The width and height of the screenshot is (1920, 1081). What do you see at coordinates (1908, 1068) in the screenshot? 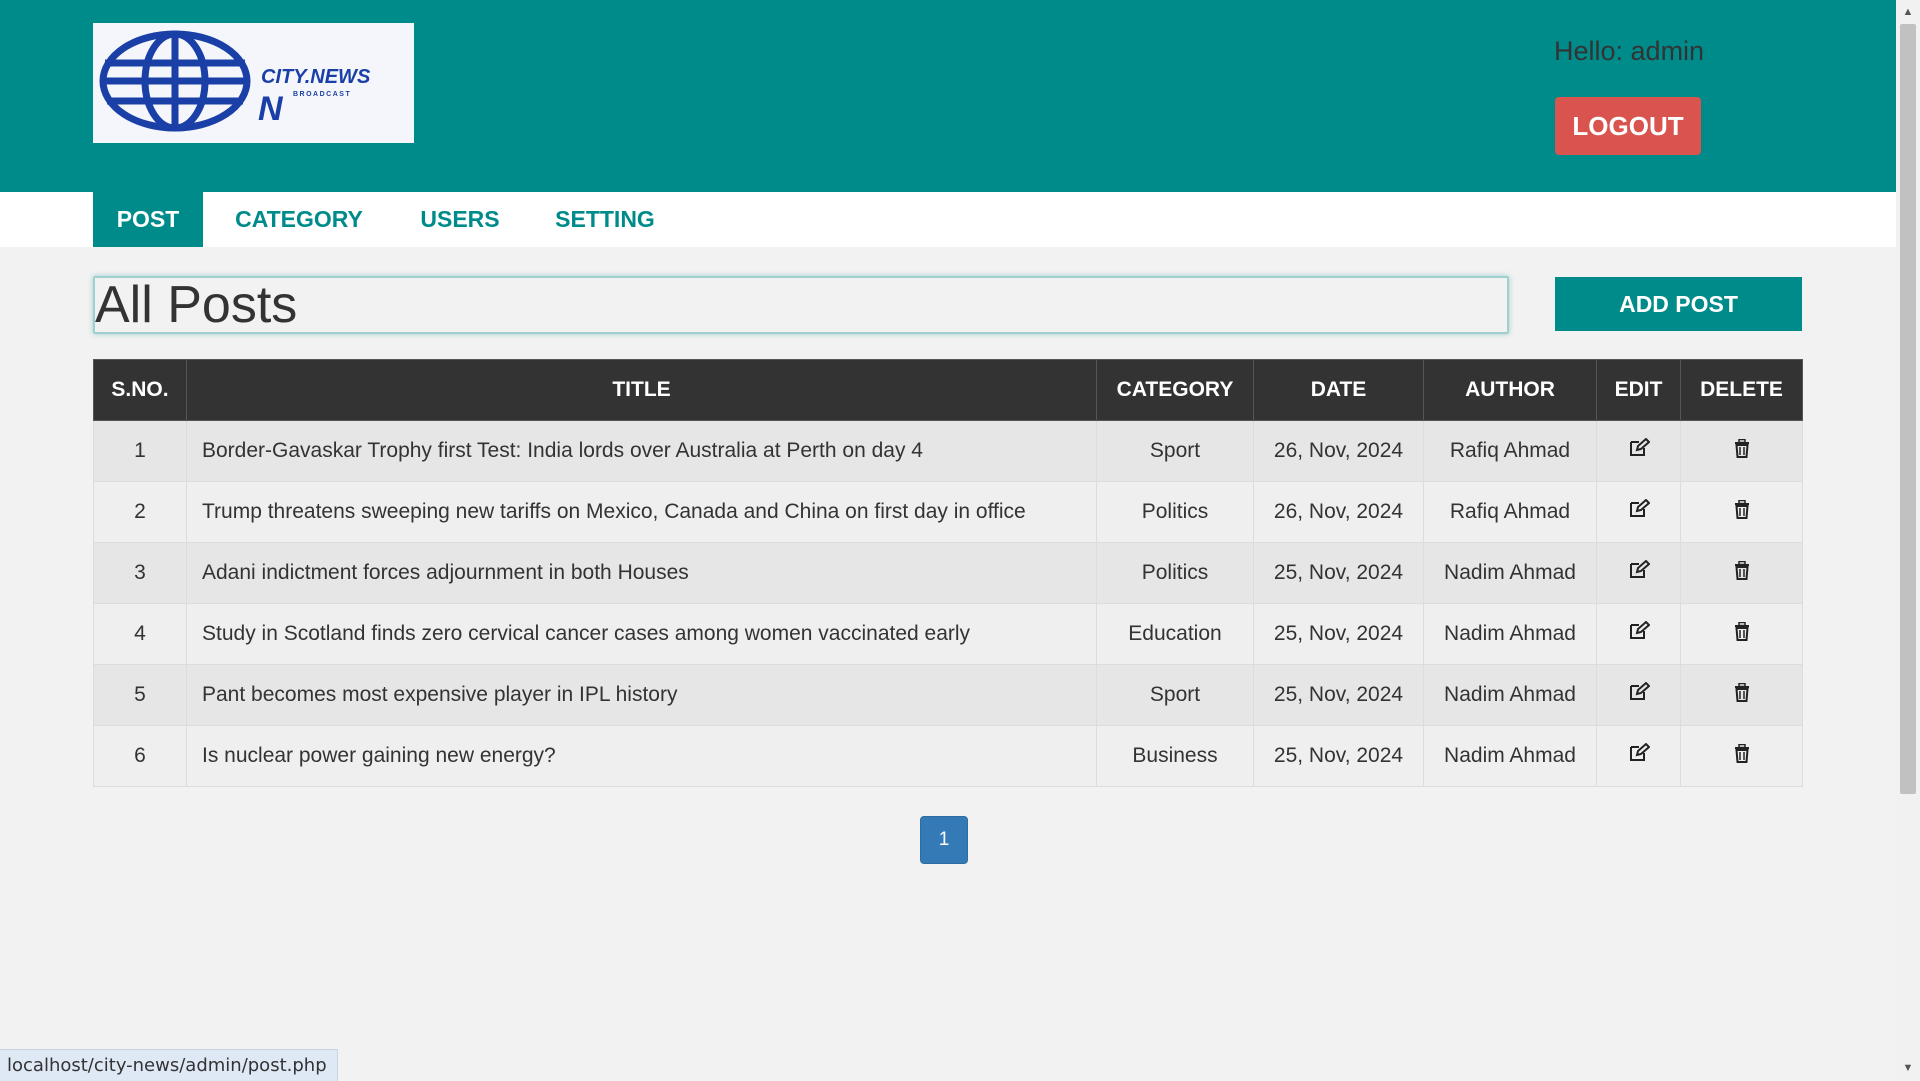
I see `scroll-down-arrow-icon: ▼` at bounding box center [1908, 1068].